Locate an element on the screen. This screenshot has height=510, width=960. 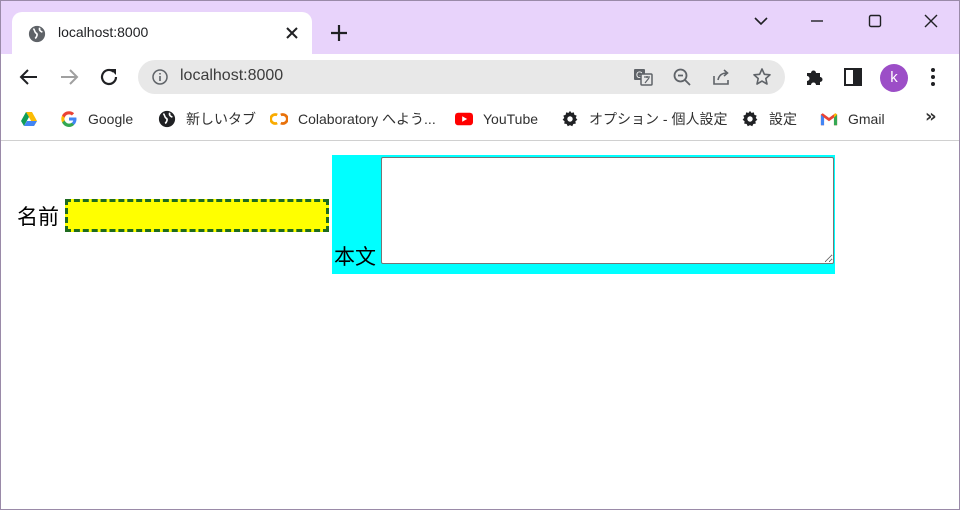
google-icon is located at coordinates (69, 119).